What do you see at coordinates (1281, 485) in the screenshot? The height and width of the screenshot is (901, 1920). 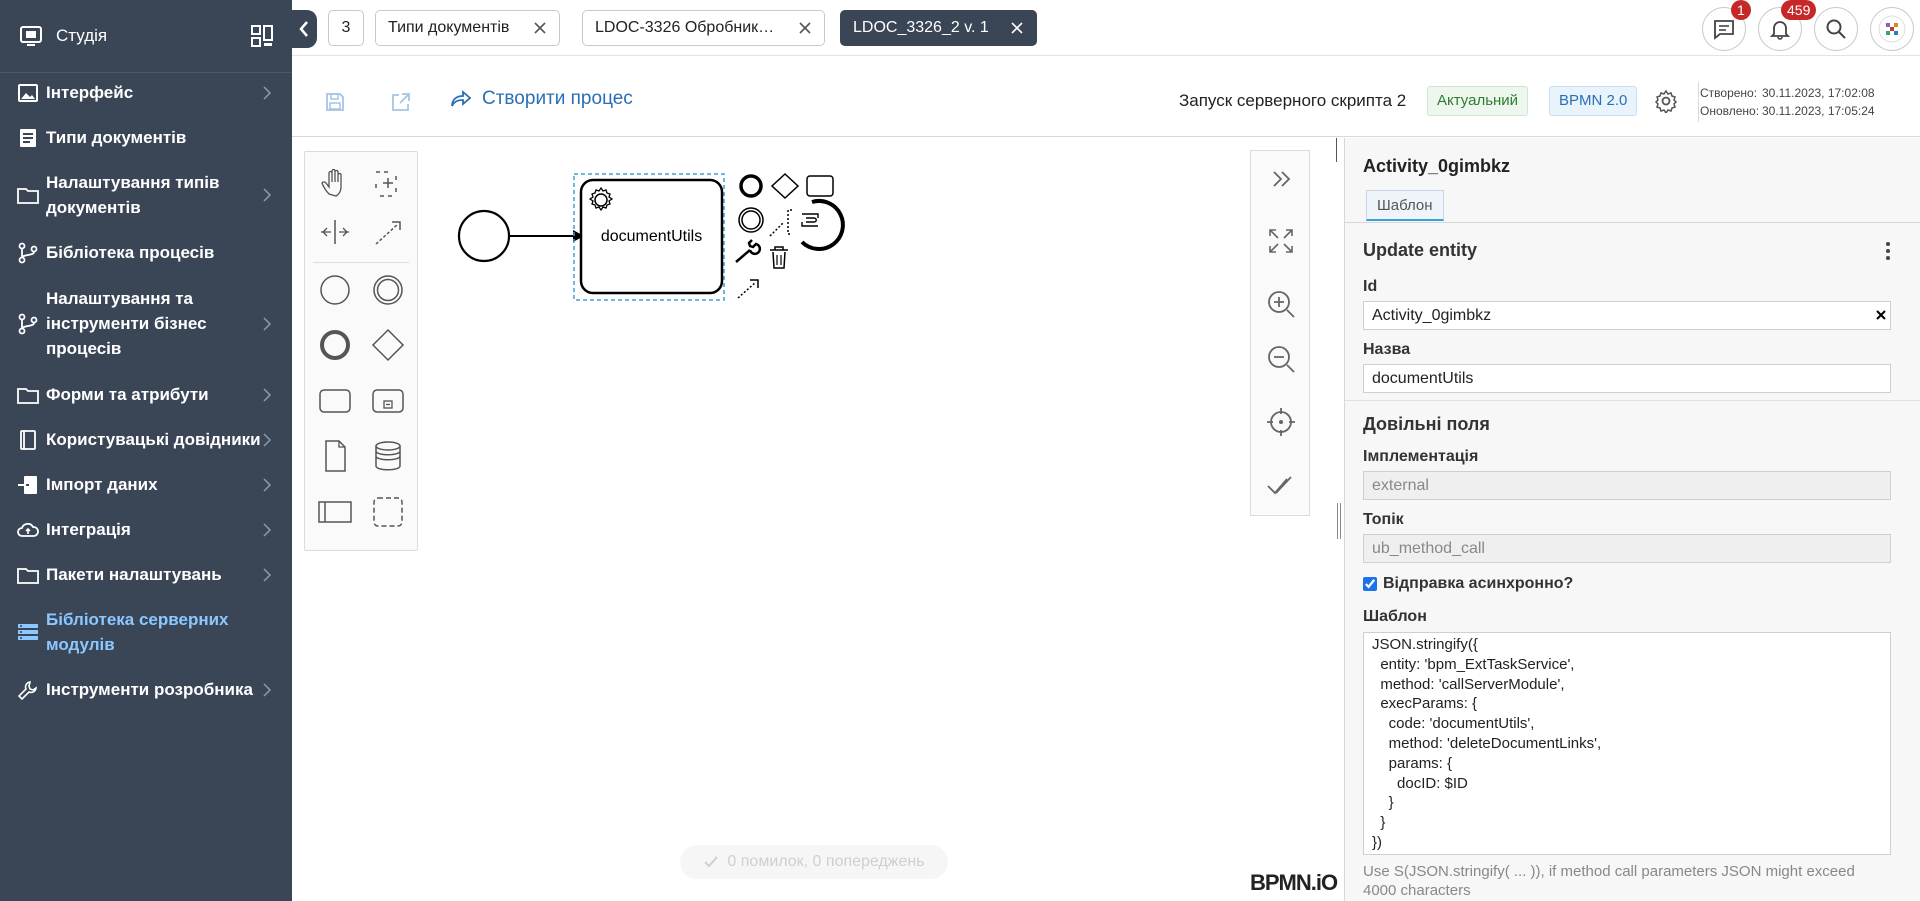 I see `validate-icon` at bounding box center [1281, 485].